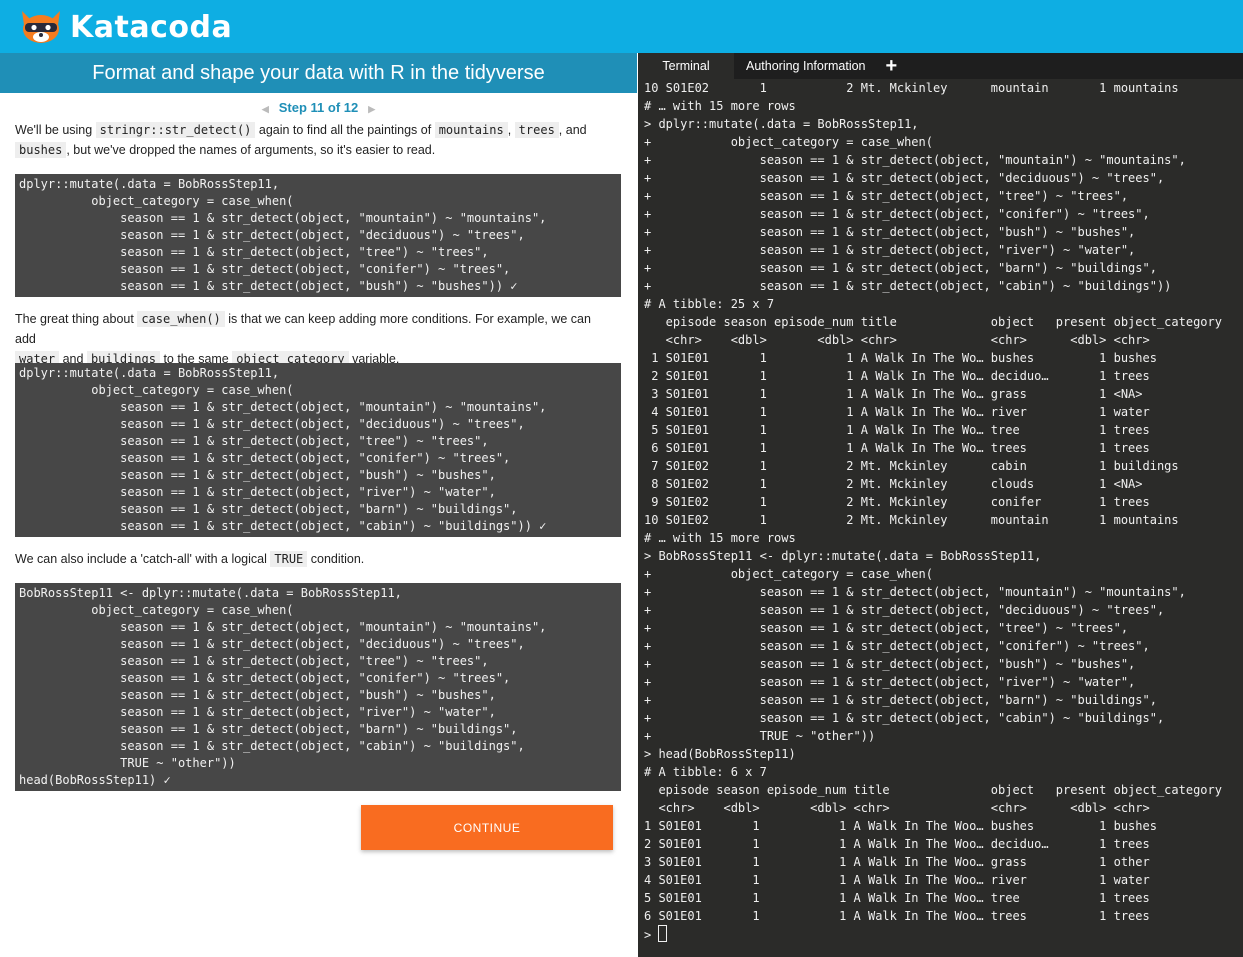  I want to click on inline-code: bushes, so click(41, 150).